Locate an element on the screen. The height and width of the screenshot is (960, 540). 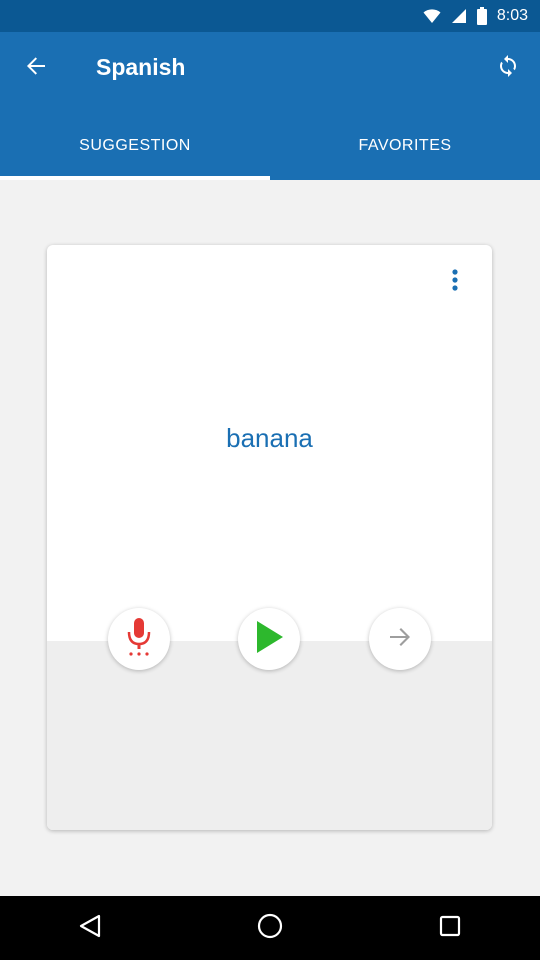
nav-recents-button is located at coordinates (450, 928).